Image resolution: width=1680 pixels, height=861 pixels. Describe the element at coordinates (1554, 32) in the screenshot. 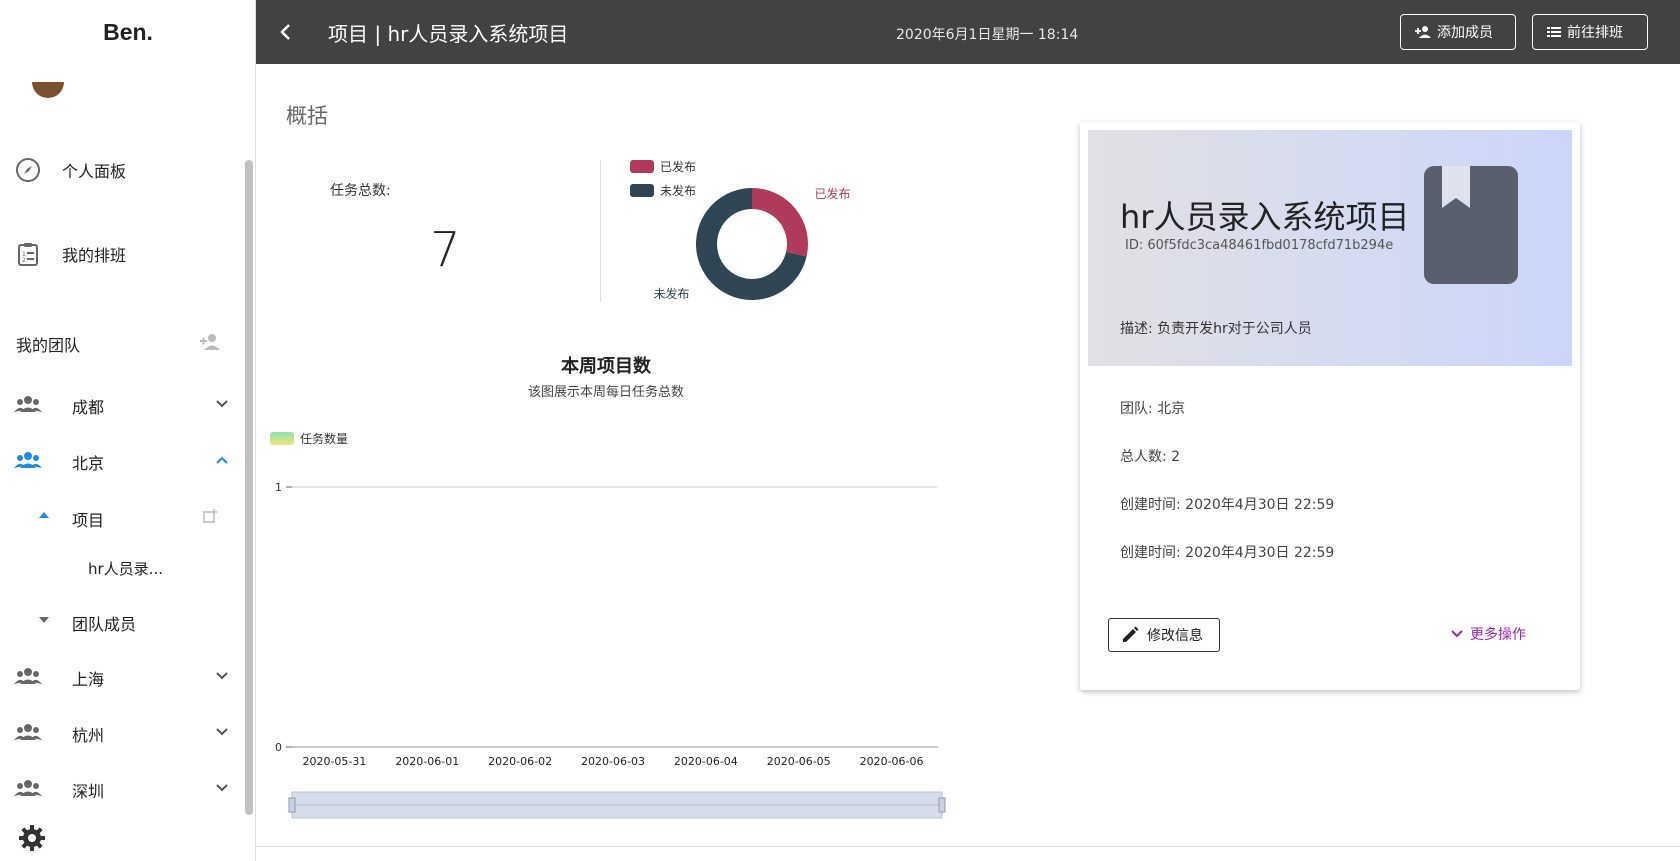

I see `list-icon` at that location.